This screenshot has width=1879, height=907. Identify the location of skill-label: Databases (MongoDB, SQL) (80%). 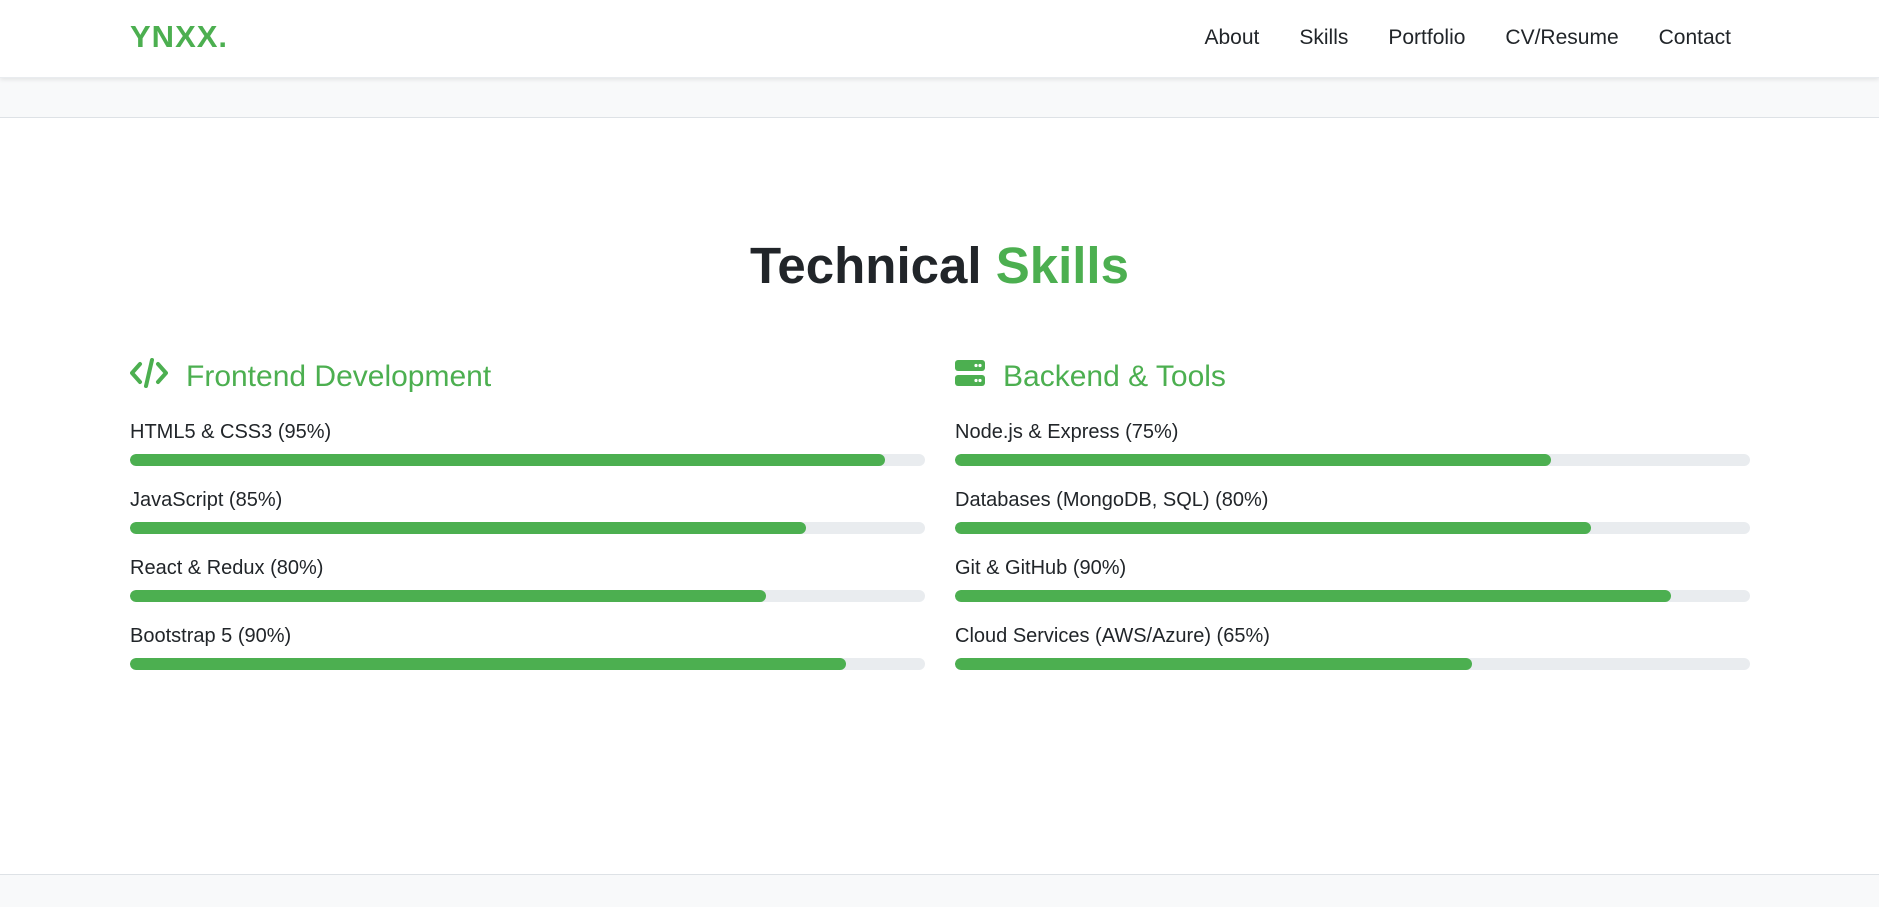
(1112, 500).